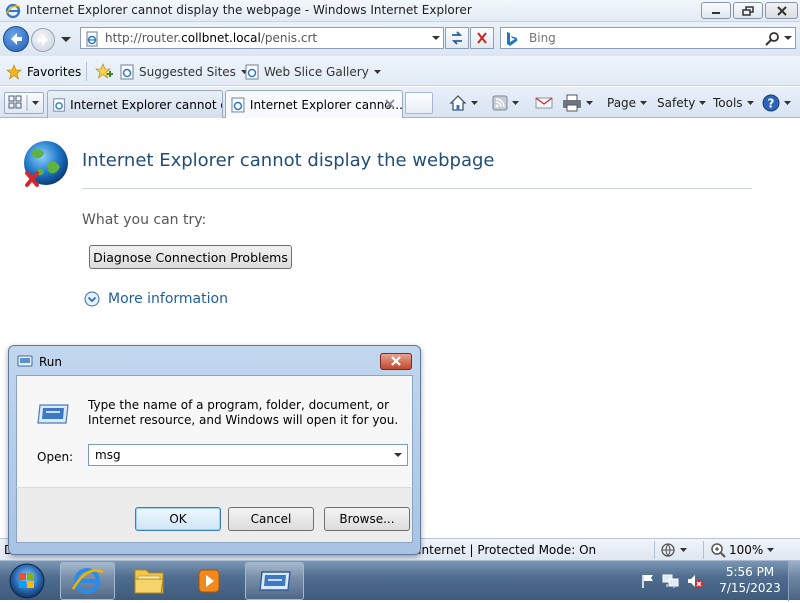  I want to click on diagnose-connection-button: Diagnose Connection Problems, so click(190, 257).